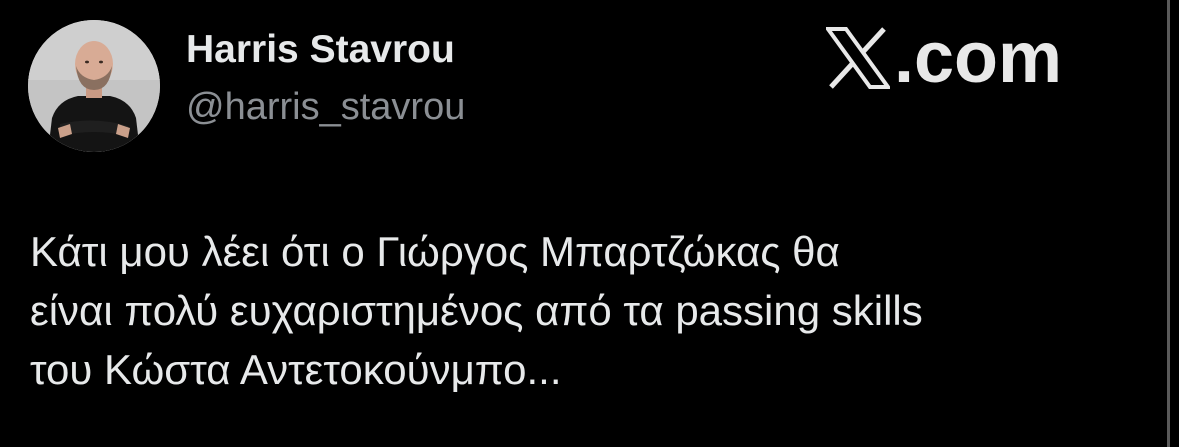 Image resolution: width=1179 pixels, height=447 pixels. Describe the element at coordinates (858, 58) in the screenshot. I see `x-logo-icon` at that location.